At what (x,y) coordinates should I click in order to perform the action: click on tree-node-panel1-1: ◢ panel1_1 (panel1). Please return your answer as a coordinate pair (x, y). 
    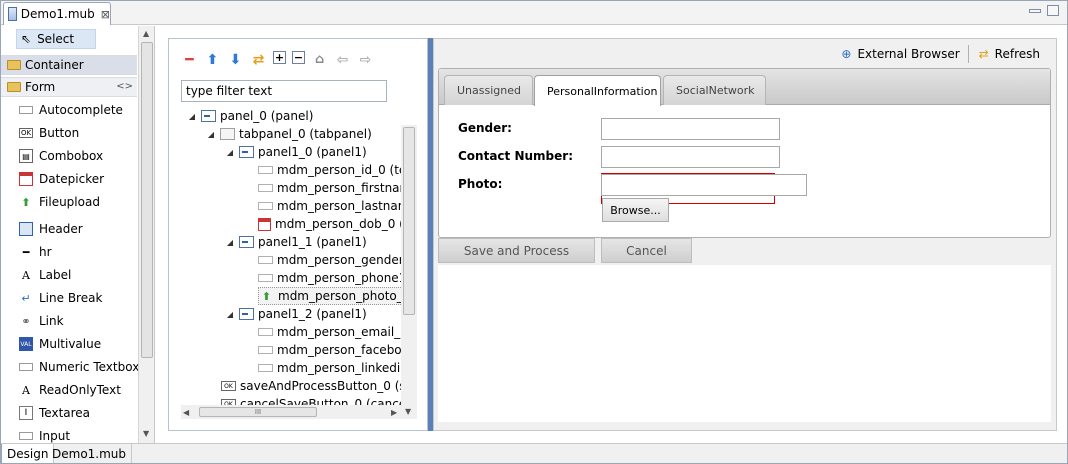
    Looking at the image, I should click on (296, 242).